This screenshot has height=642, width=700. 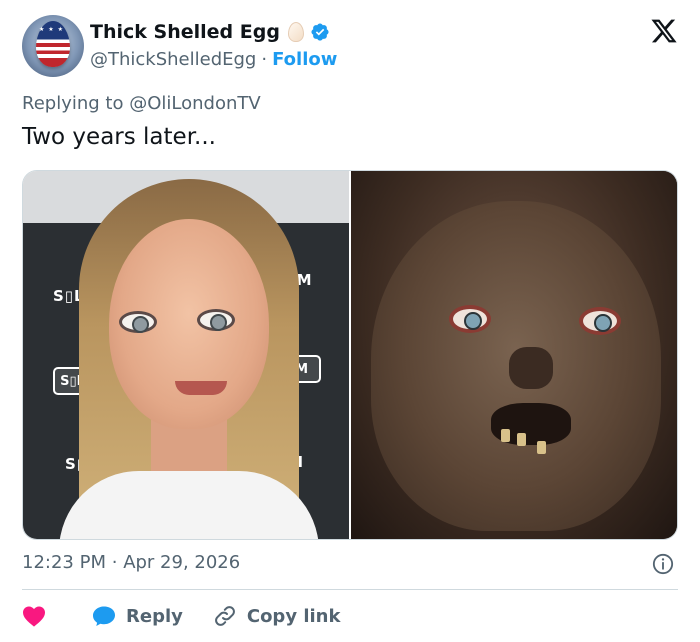 What do you see at coordinates (531, 368) in the screenshot?
I see `cryptkeeper-nose` at bounding box center [531, 368].